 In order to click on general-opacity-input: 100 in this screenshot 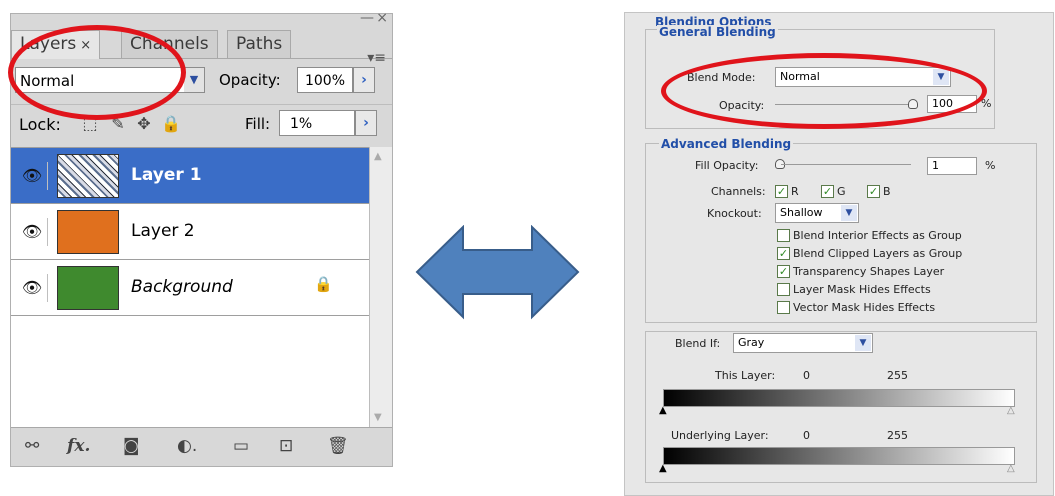, I will do `click(952, 104)`.